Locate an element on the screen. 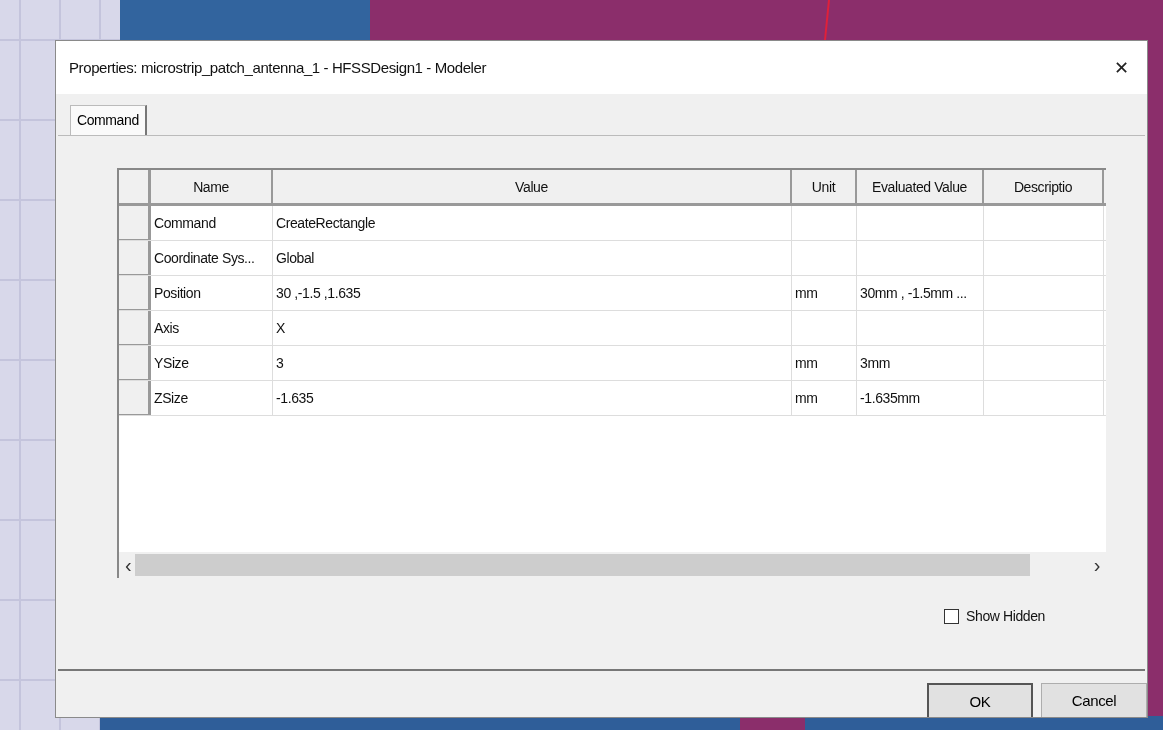  table-cell: Command is located at coordinates (185, 223).